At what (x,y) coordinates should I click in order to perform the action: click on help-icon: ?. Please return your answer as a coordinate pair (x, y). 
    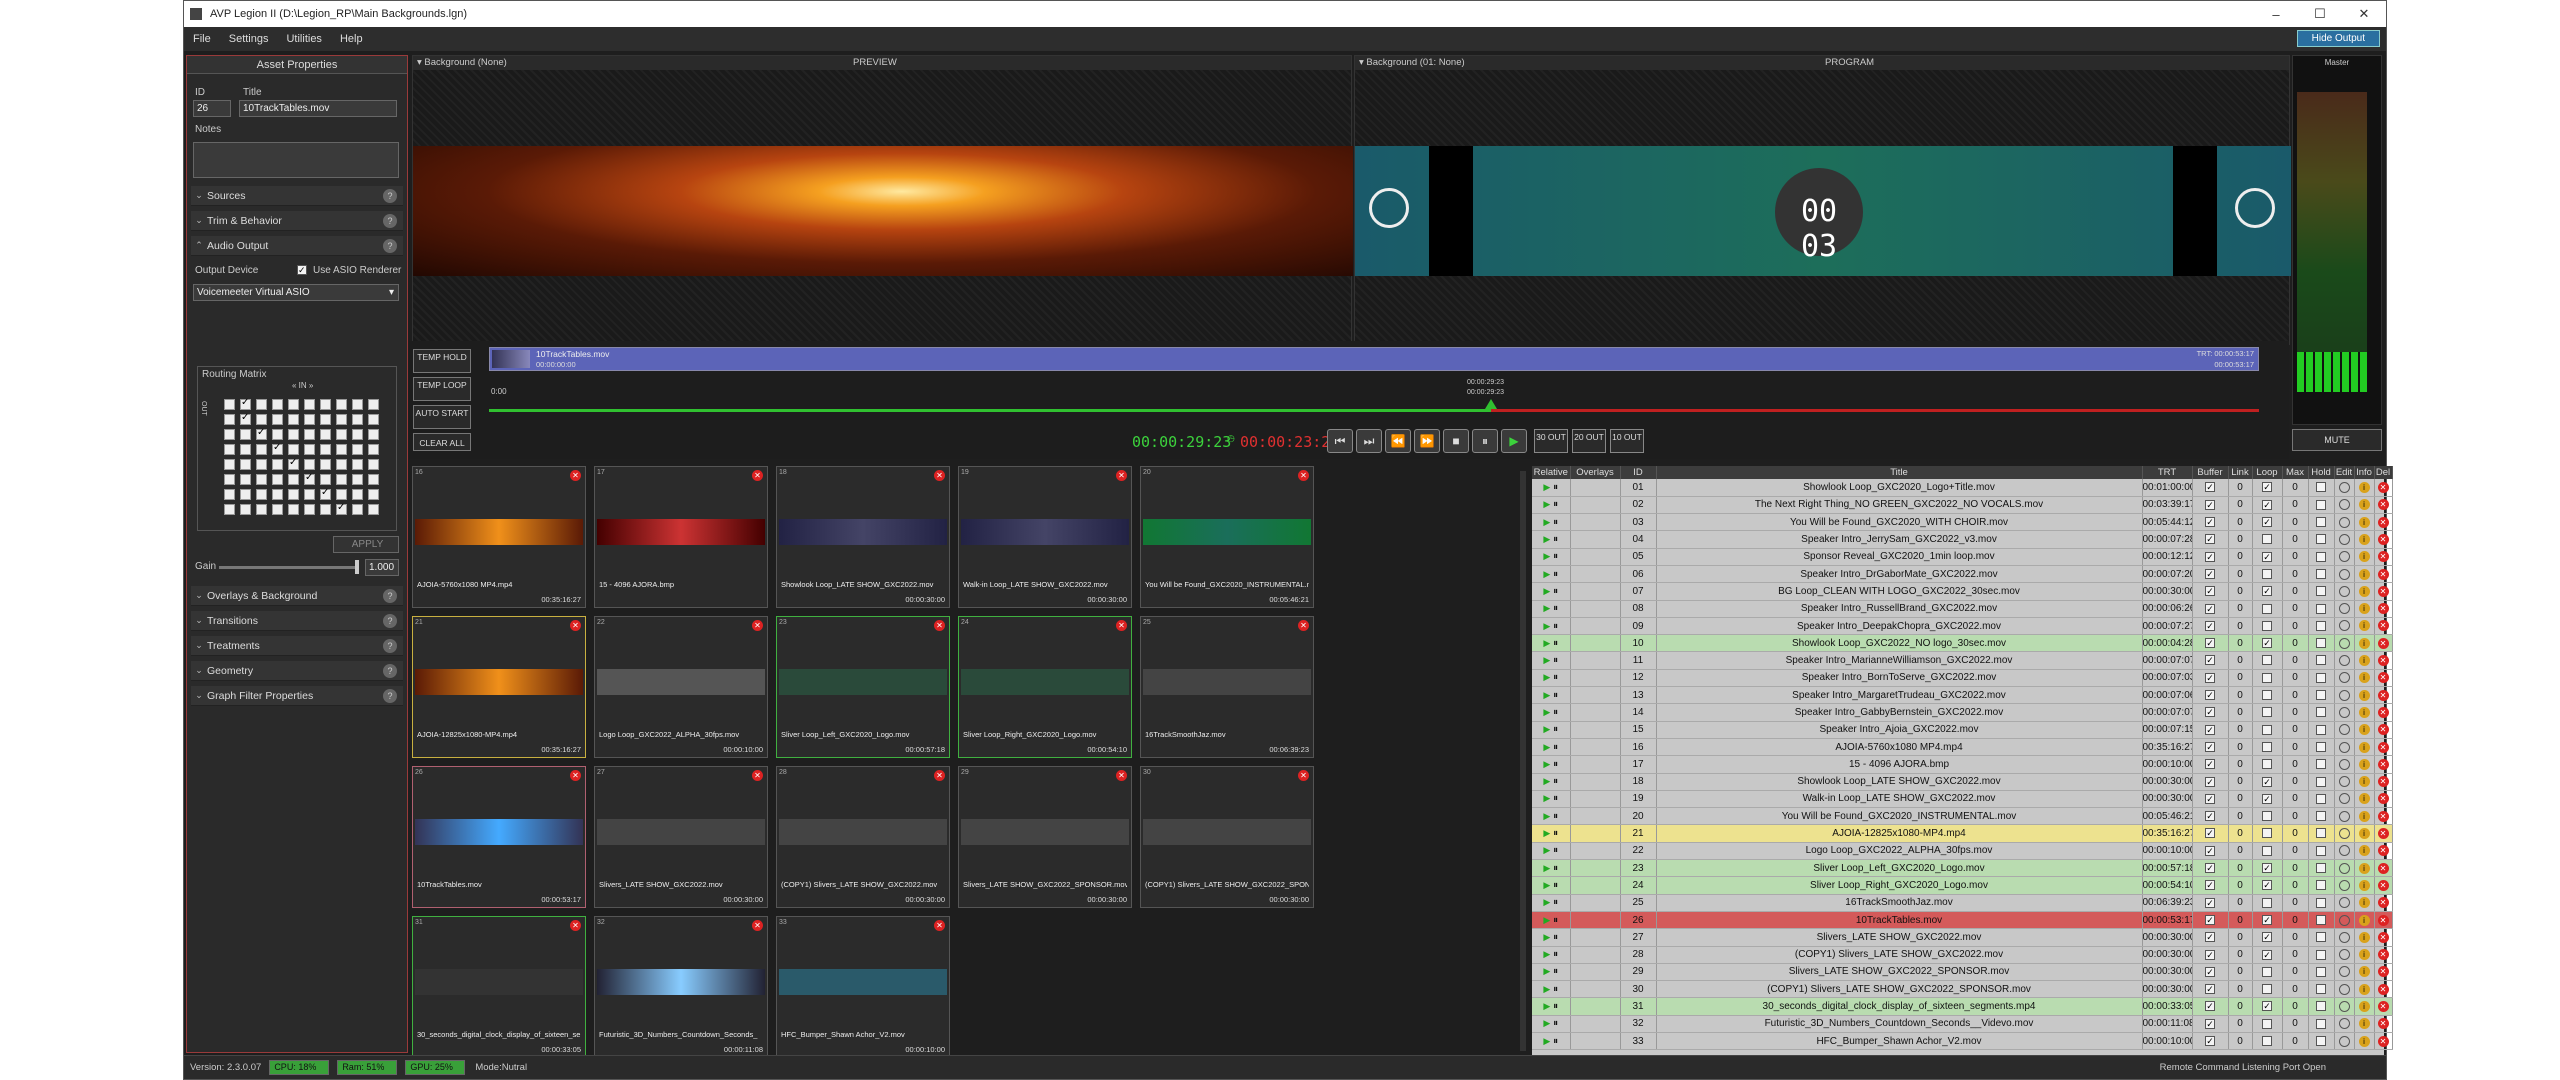
    Looking at the image, I should click on (390, 621).